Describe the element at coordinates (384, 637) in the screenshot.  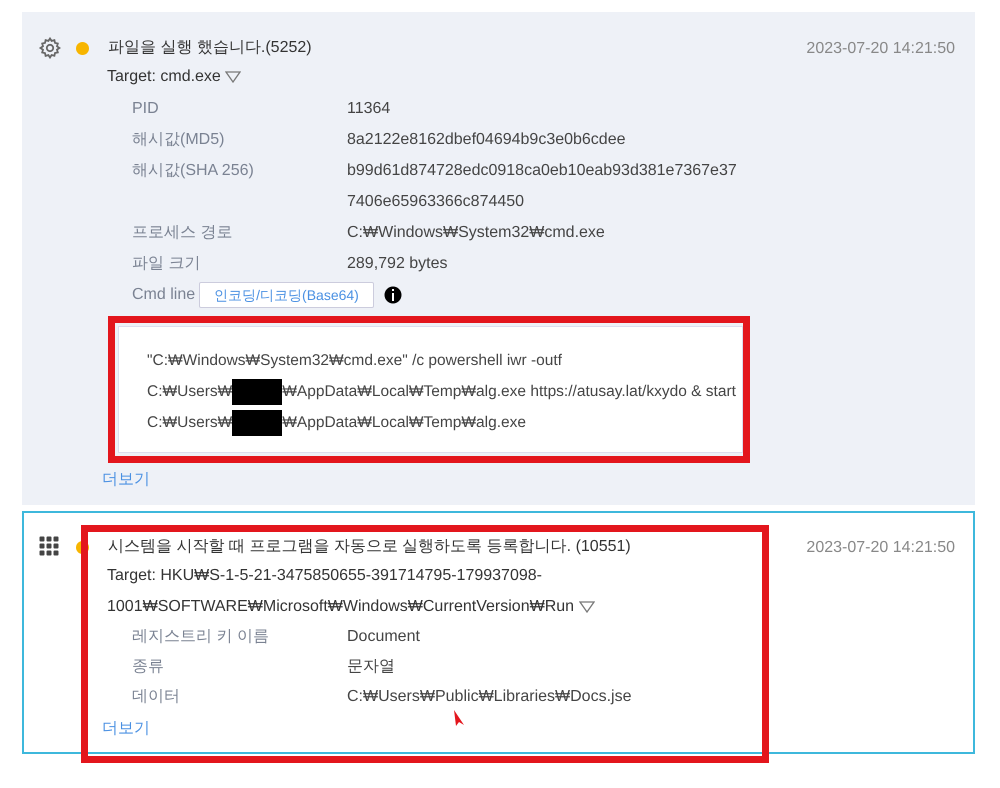
I see `field-value: Document` at that location.